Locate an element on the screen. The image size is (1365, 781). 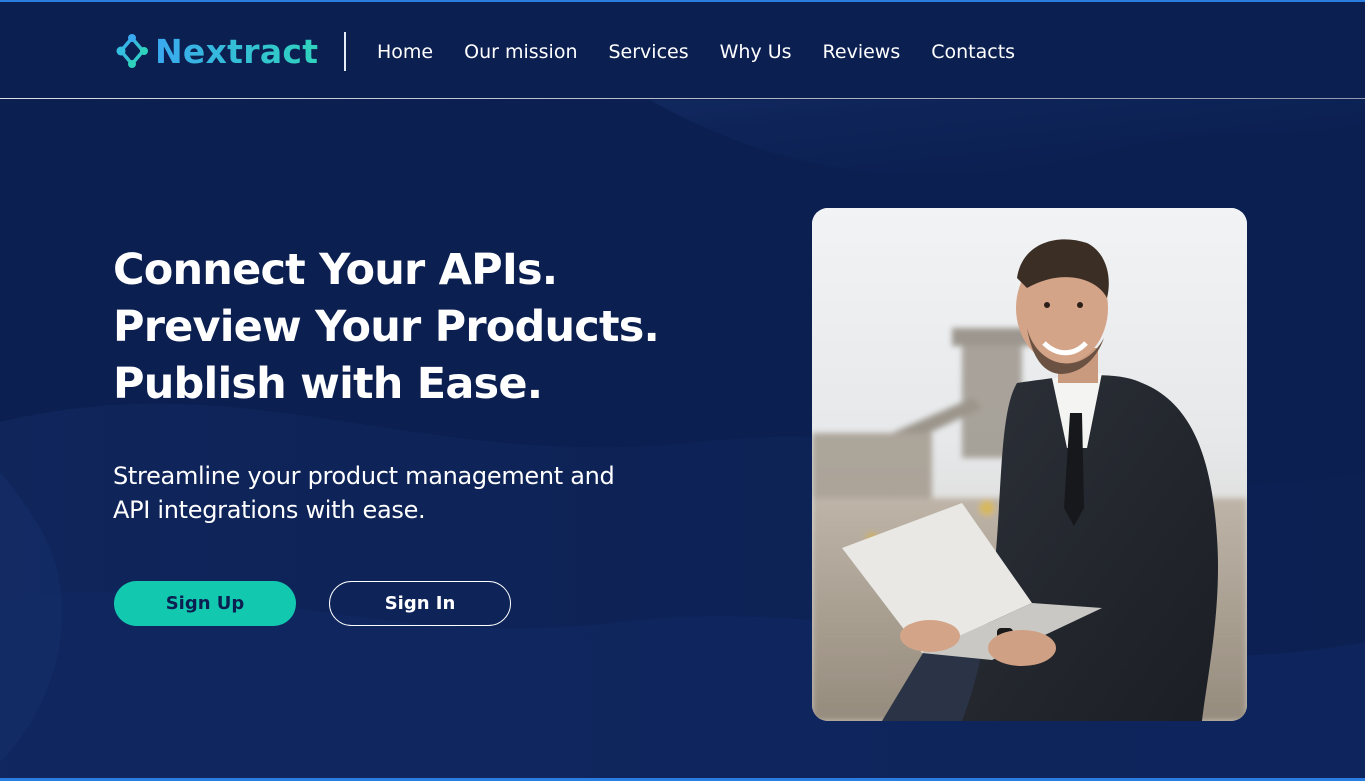
nav-item-reviews: Reviews is located at coordinates (862, 52).